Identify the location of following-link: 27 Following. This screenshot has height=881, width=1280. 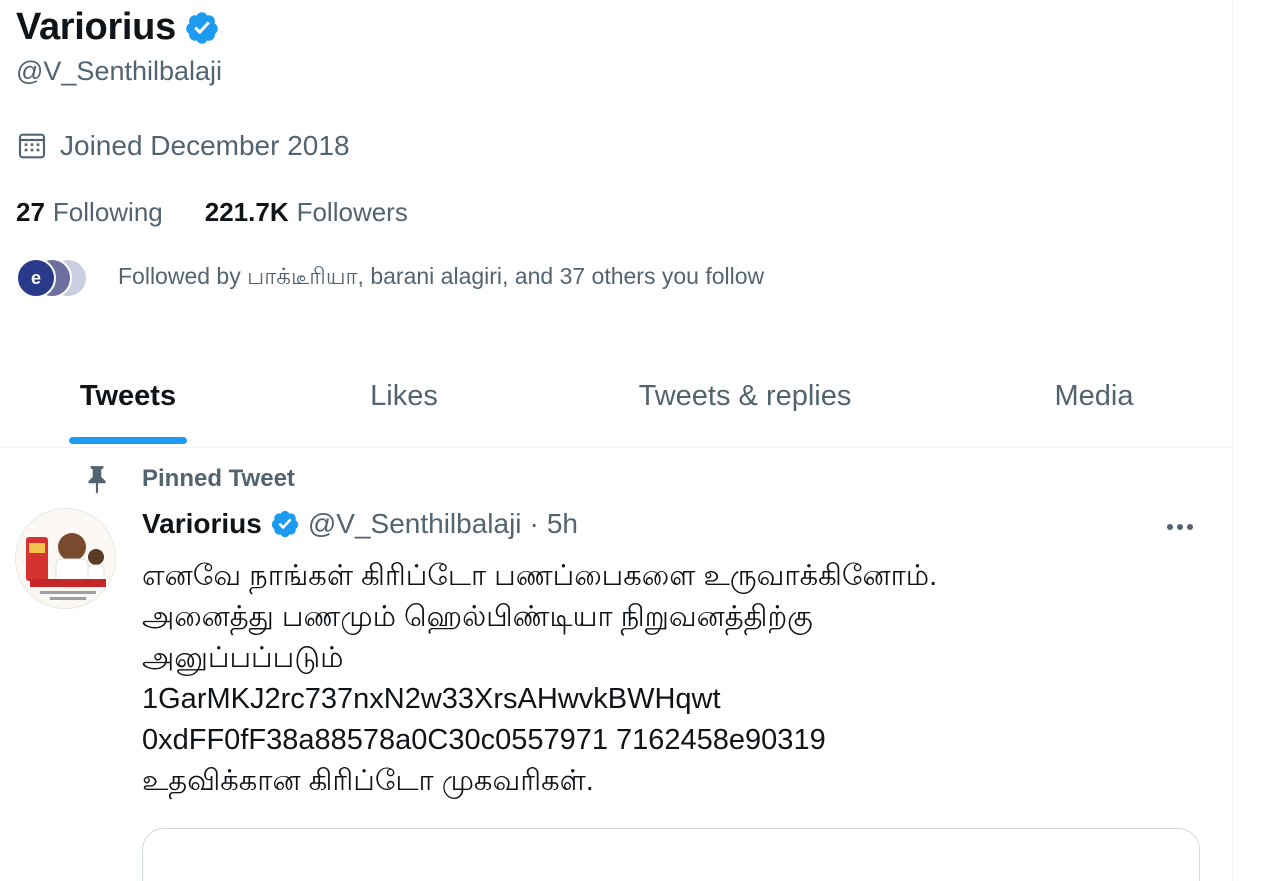
(89, 212).